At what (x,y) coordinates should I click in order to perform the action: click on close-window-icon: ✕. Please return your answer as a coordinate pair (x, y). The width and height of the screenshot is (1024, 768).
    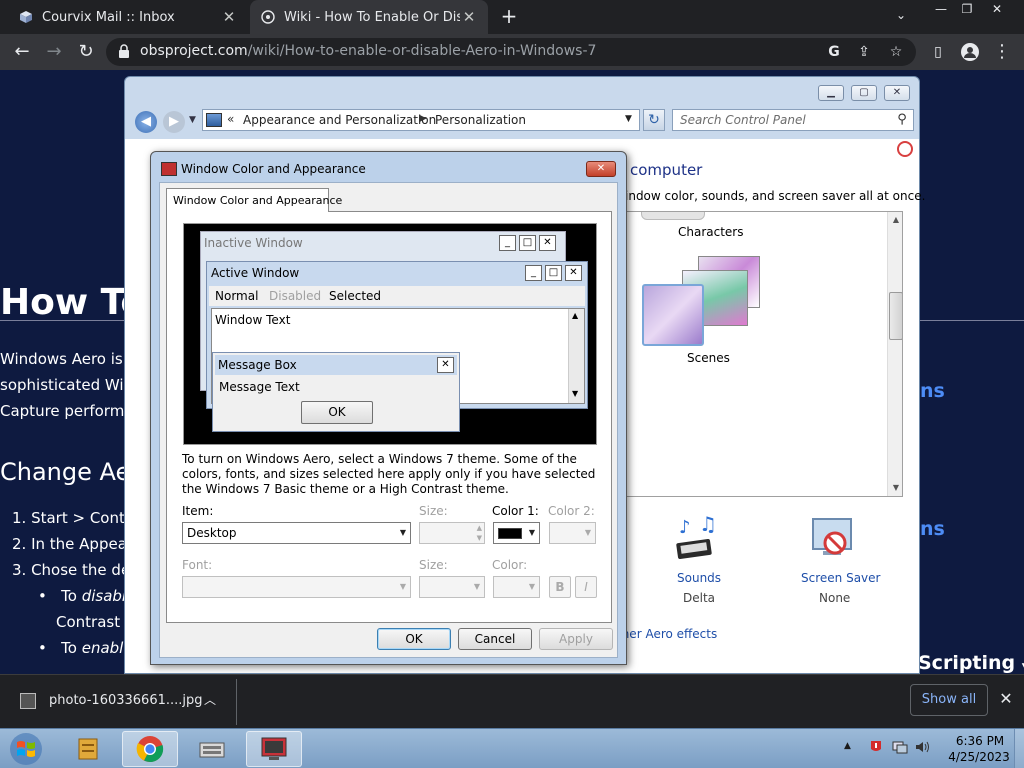
    Looking at the image, I should click on (997, 9).